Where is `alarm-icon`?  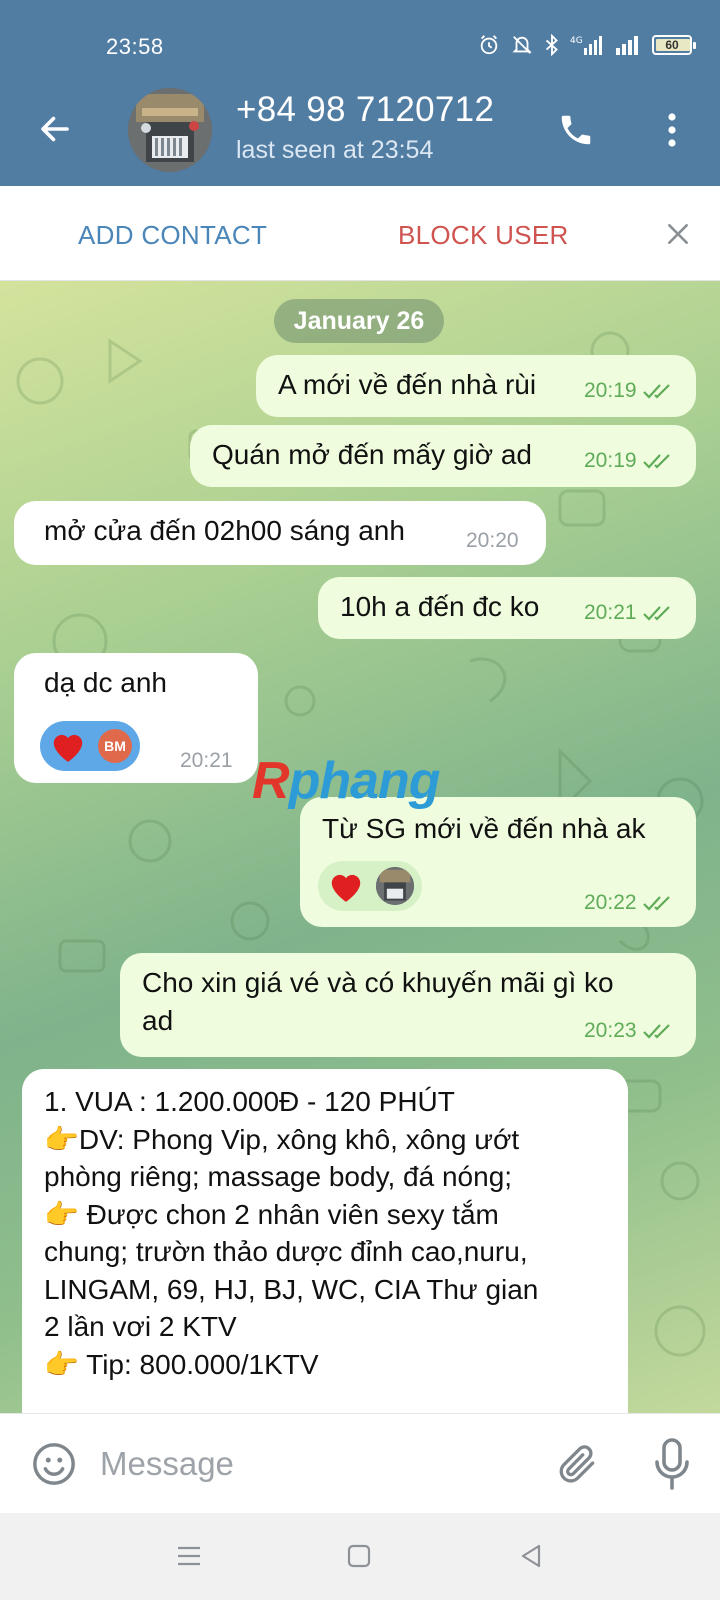
alarm-icon is located at coordinates (489, 45).